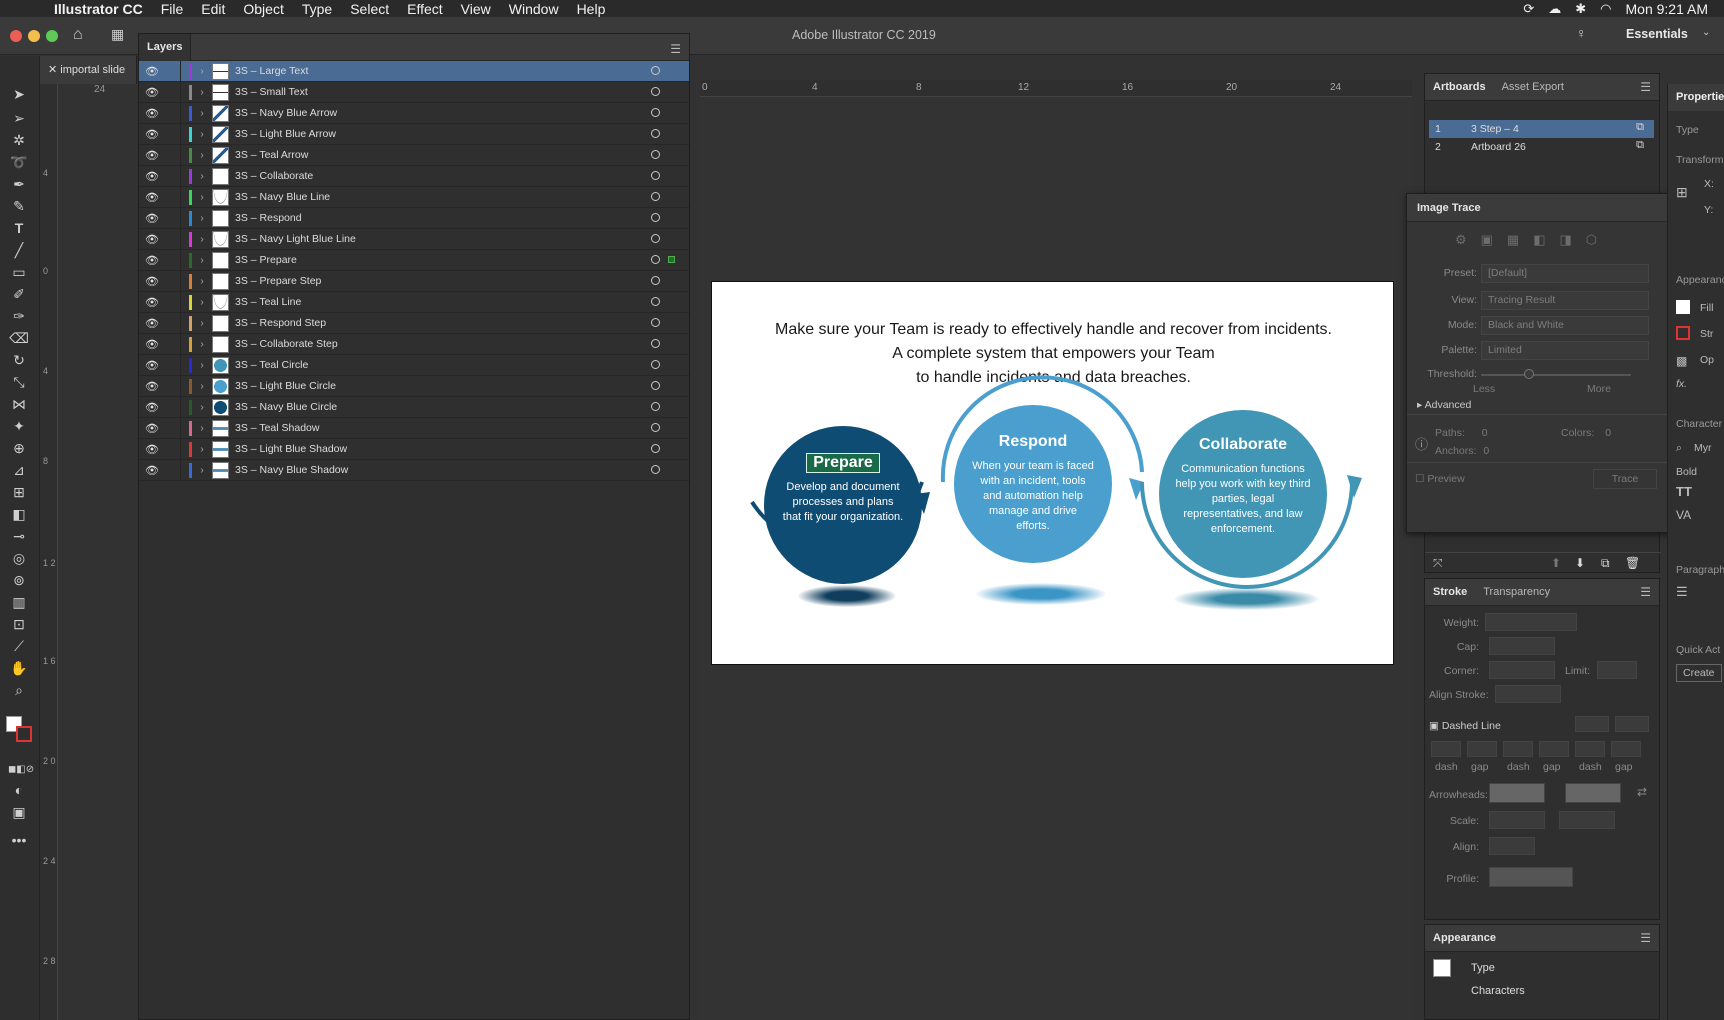  I want to click on font-family-field: Myr, so click(1703, 448).